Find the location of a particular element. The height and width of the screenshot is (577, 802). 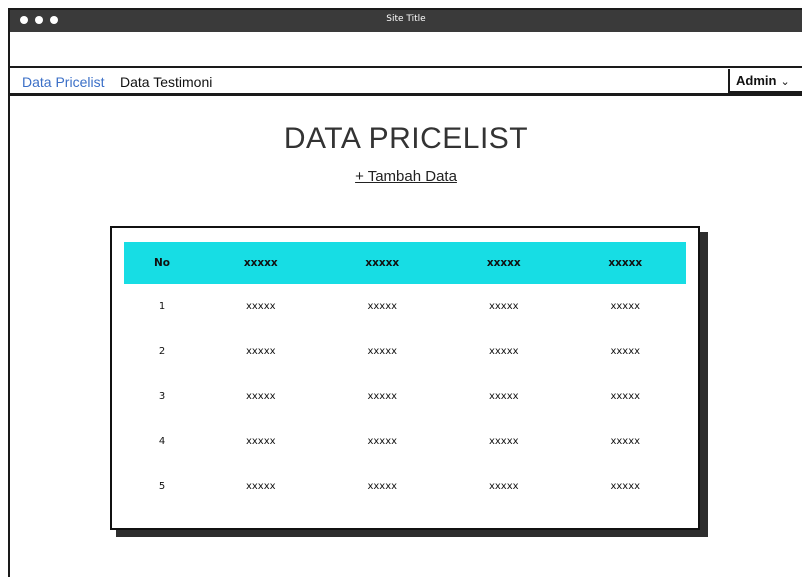

cell-no: 4 is located at coordinates (162, 441).